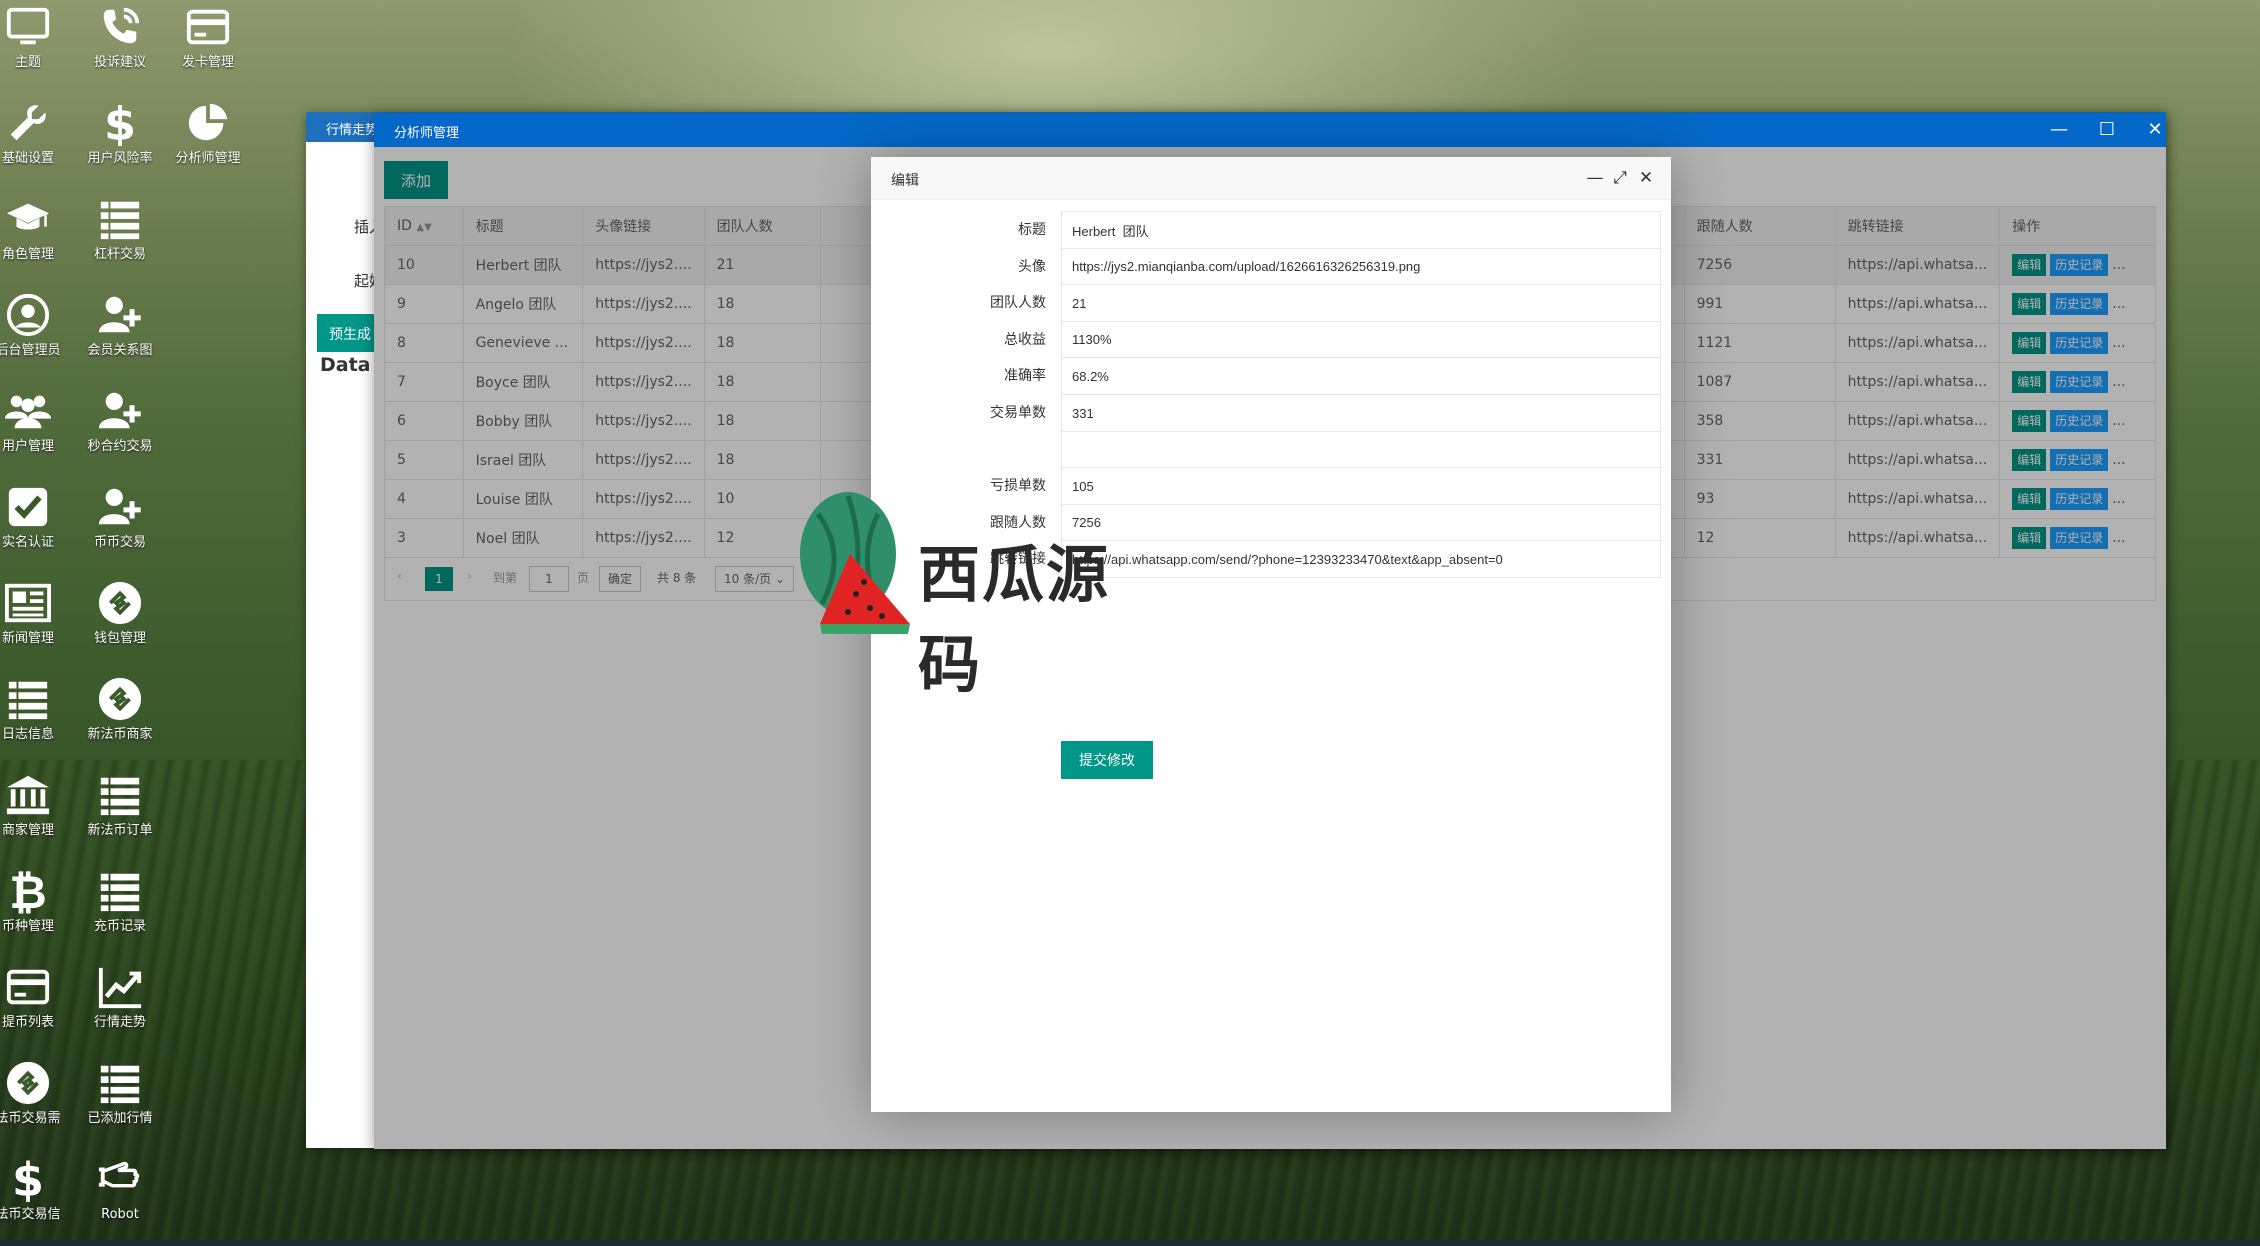 The width and height of the screenshot is (2260, 1246). I want to click on desktop-icon-label: 新法币订单, so click(120, 830).